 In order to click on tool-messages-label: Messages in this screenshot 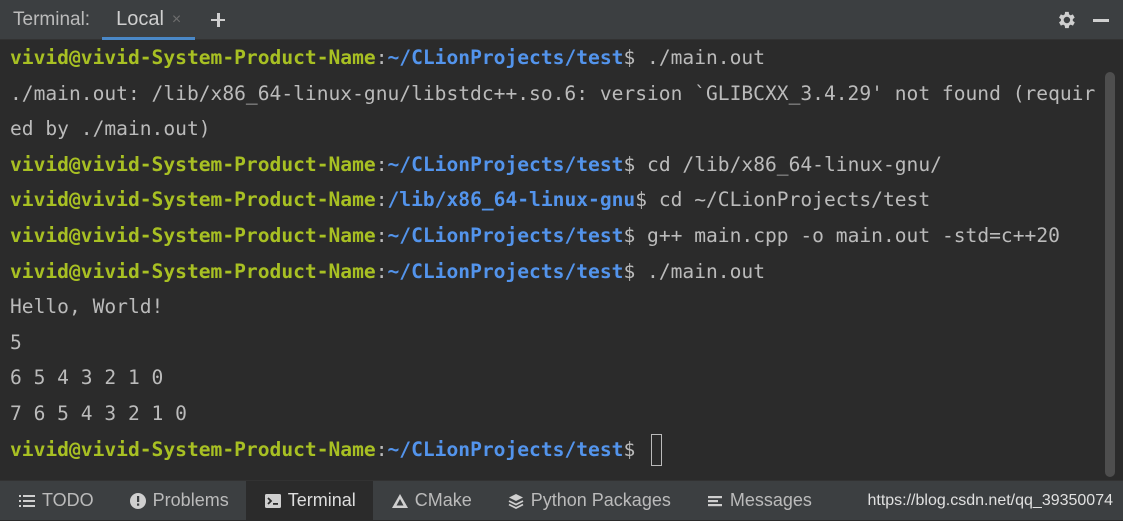, I will do `click(770, 500)`.